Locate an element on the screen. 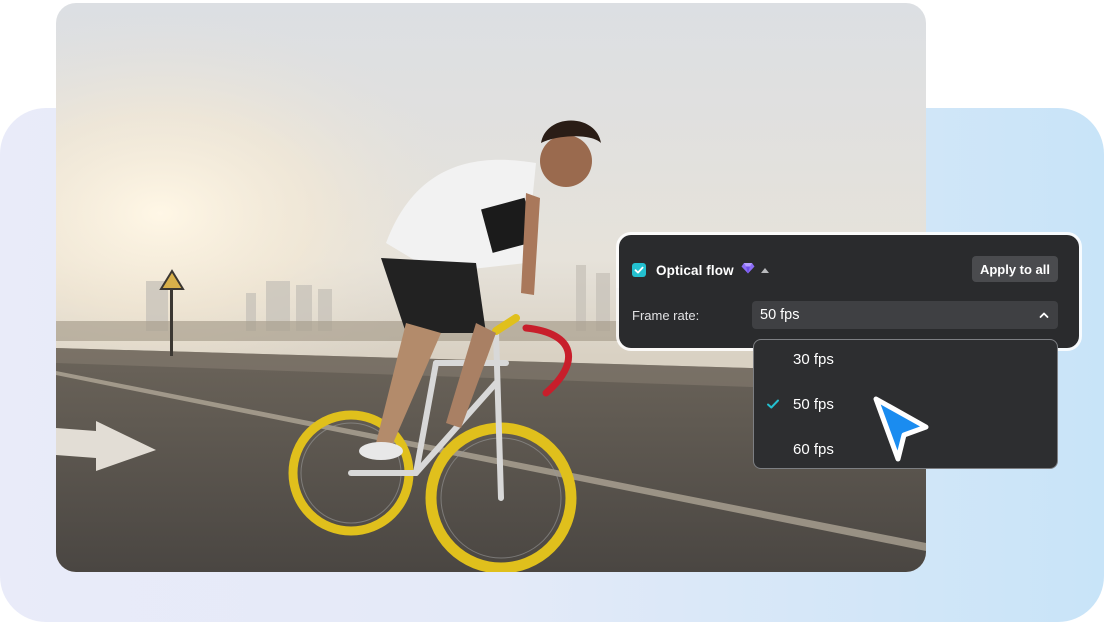  optical-flow-row: Optical flow is located at coordinates (700, 270).